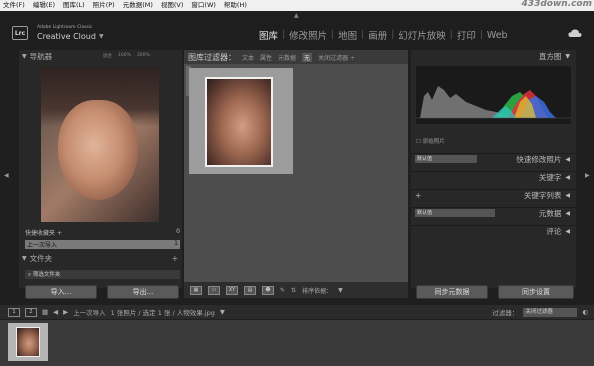  I want to click on library-filter-bar: 图库过滤器： 文本 属性 元数据 无 关闭过滤器 ÷, so click(296, 57).